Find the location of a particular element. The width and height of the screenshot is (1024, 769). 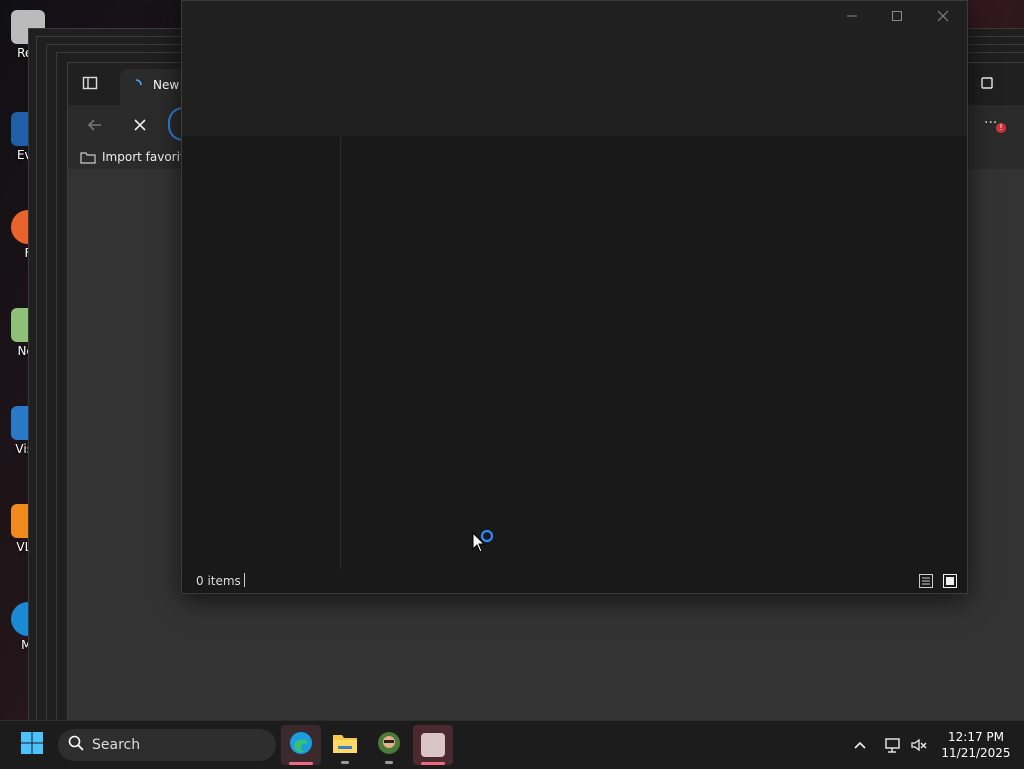

explorer-title-bar is located at coordinates (574, 16).